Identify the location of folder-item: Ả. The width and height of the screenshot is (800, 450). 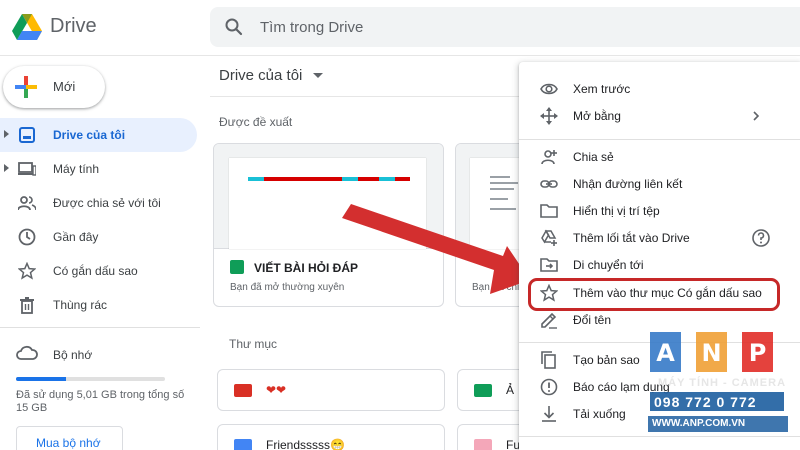
(492, 390).